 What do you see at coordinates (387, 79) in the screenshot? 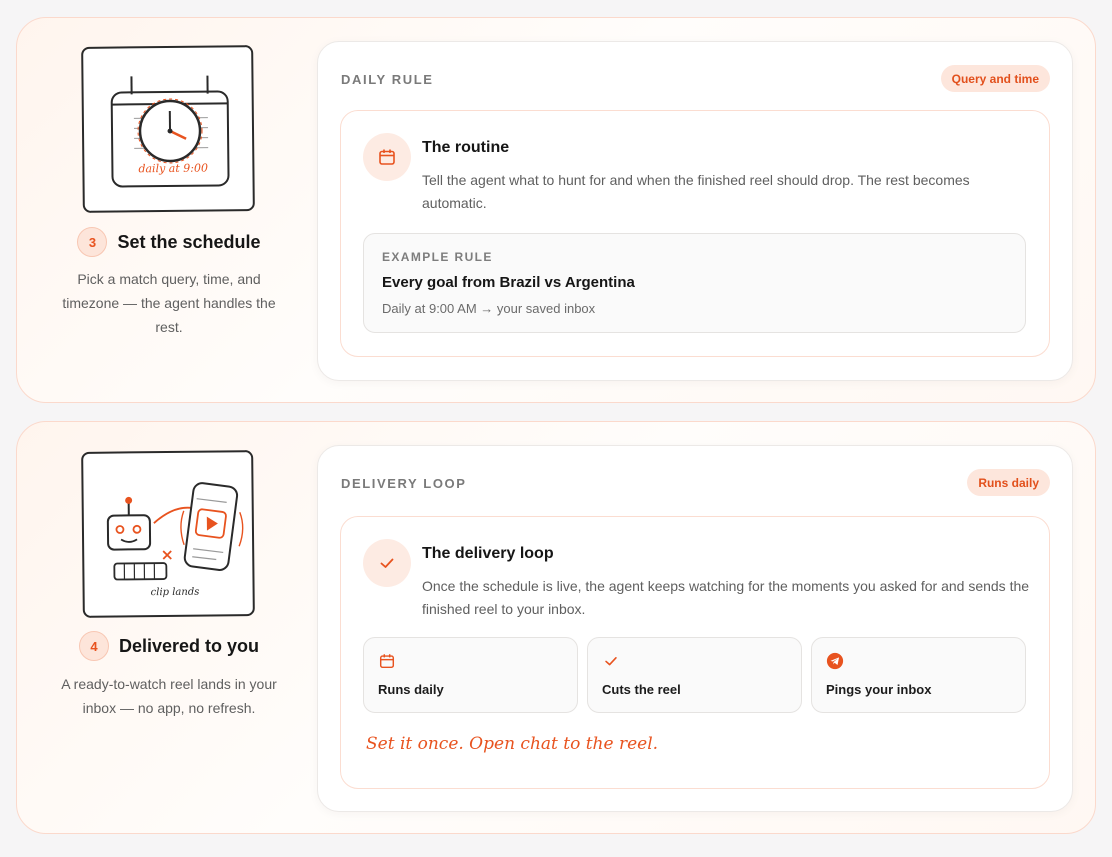
I see `panel-label: DAILY RULE` at bounding box center [387, 79].